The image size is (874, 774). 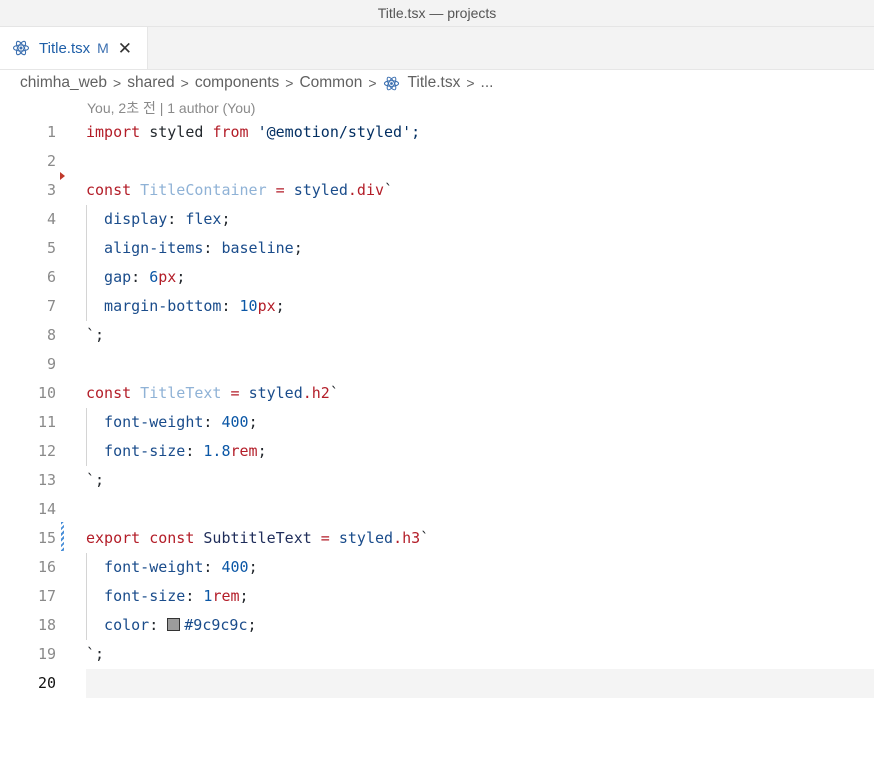 What do you see at coordinates (46, 451) in the screenshot?
I see `line-number: 12` at bounding box center [46, 451].